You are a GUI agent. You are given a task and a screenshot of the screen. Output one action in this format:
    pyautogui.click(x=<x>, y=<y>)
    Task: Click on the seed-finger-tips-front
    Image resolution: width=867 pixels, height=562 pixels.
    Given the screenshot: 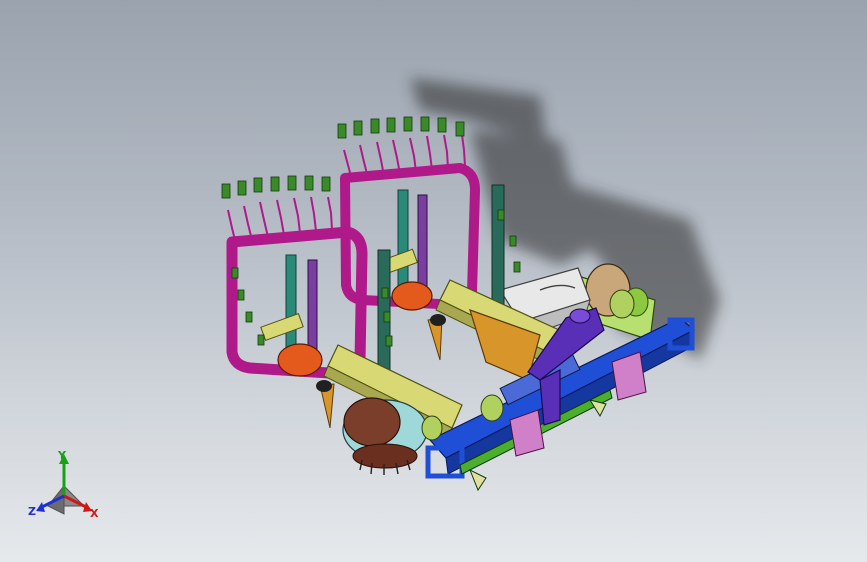 What is the action you would take?
    pyautogui.click(x=276, y=187)
    